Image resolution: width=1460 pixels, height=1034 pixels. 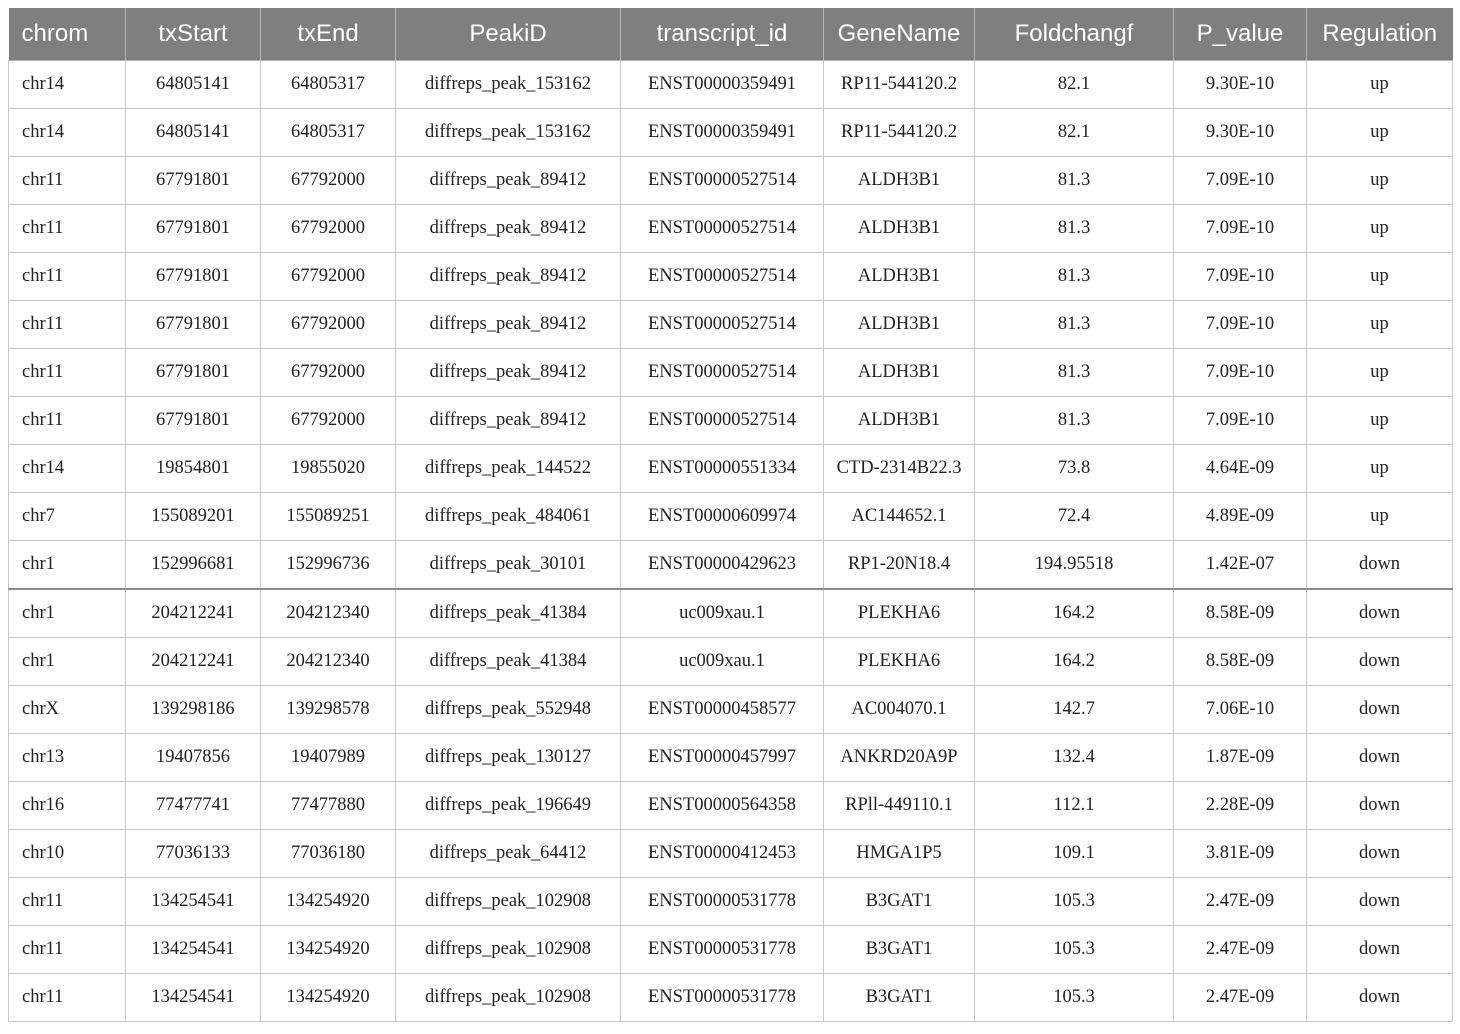 What do you see at coordinates (899, 709) in the screenshot?
I see `cell-gene-name: AC004070.1` at bounding box center [899, 709].